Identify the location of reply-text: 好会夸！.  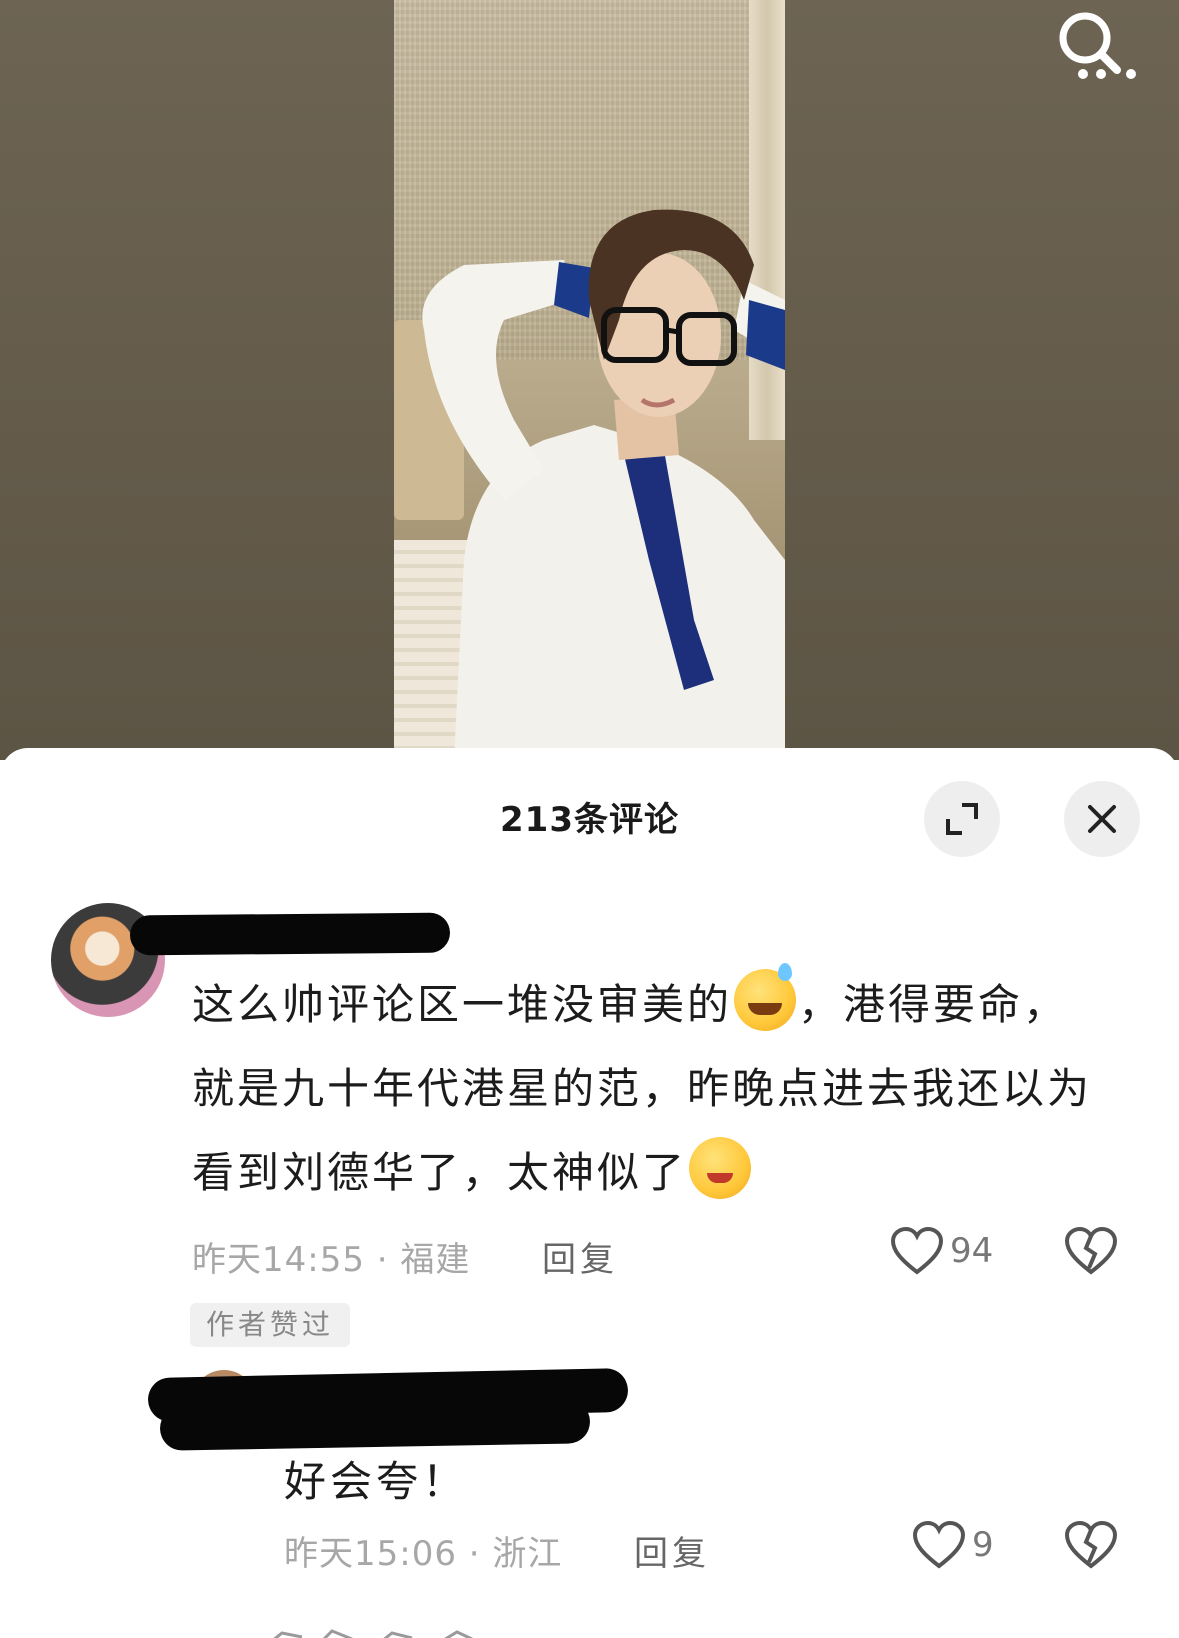
(376, 1481).